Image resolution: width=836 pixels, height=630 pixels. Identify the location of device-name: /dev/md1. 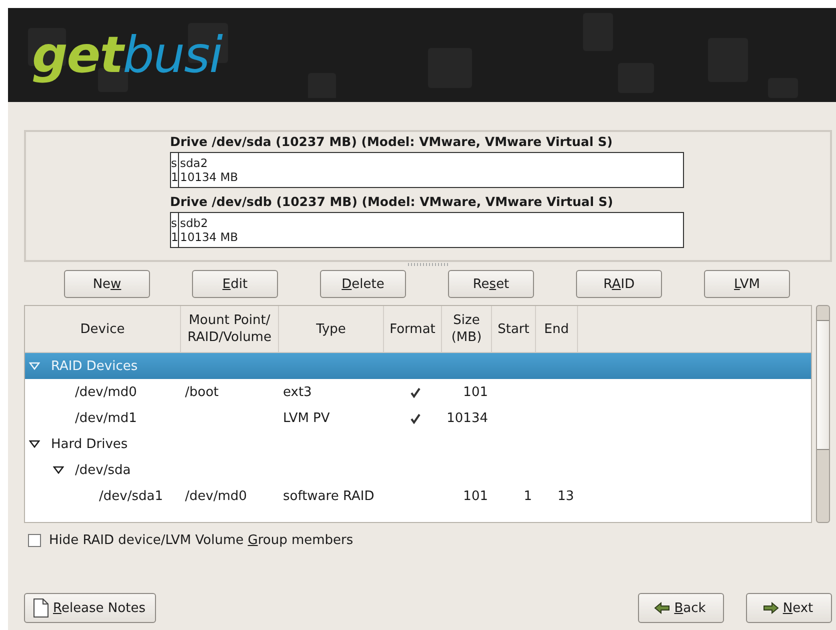
(106, 418).